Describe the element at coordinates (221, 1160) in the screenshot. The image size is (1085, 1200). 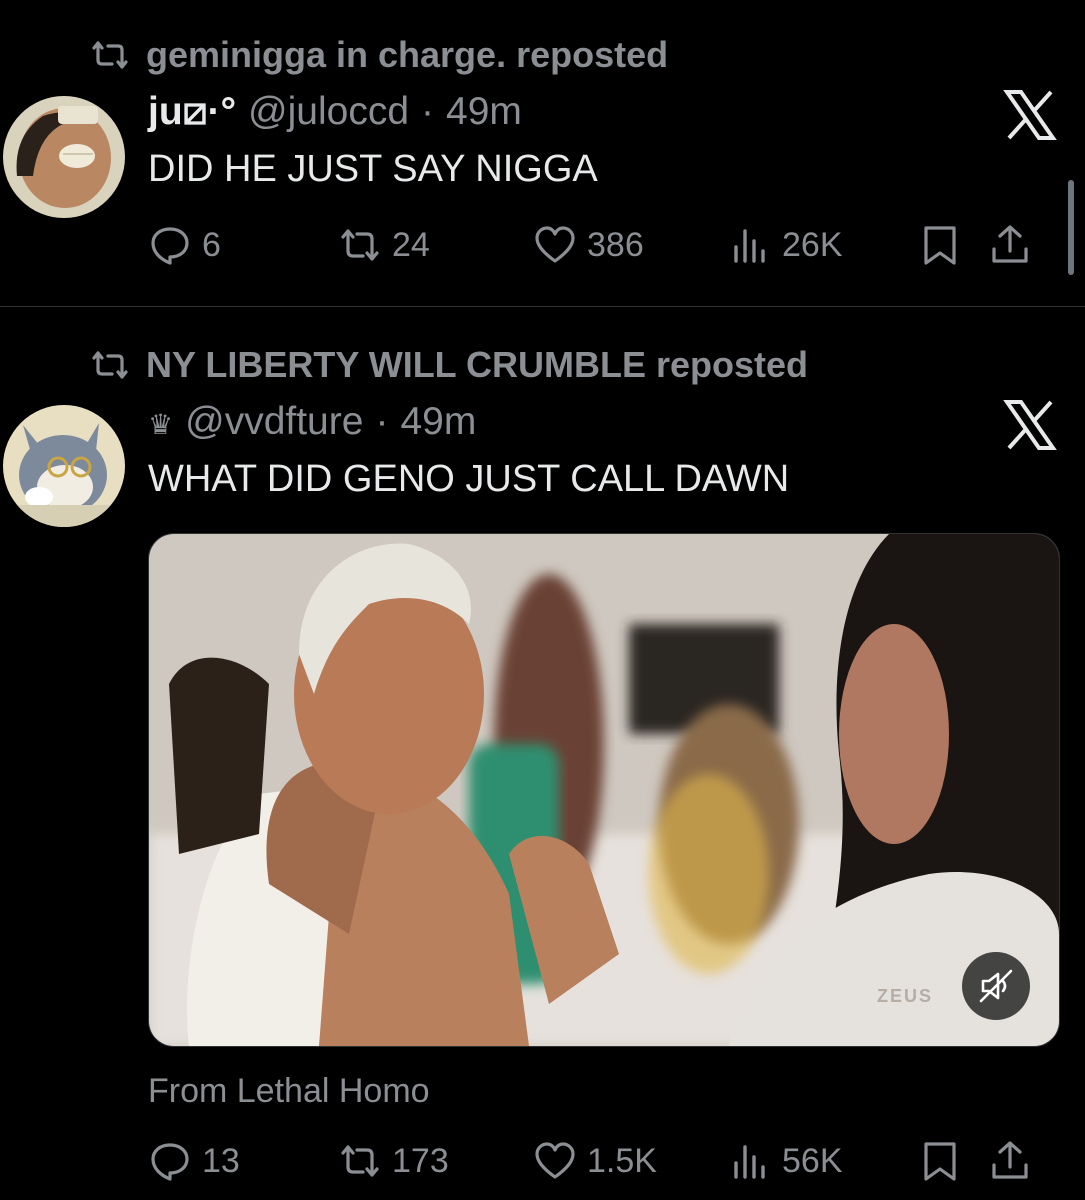
I see `reply-count: 13` at that location.